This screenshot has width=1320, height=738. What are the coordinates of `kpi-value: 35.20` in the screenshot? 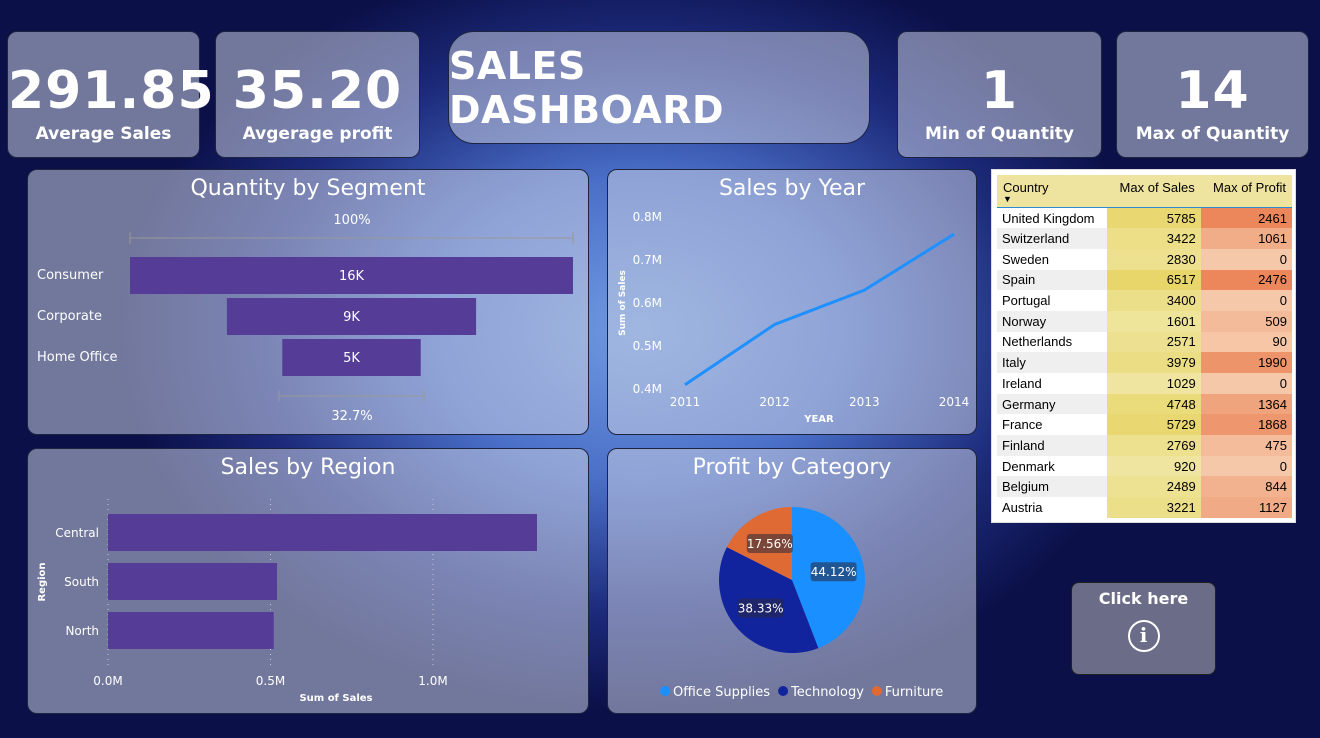 It's located at (317, 91).